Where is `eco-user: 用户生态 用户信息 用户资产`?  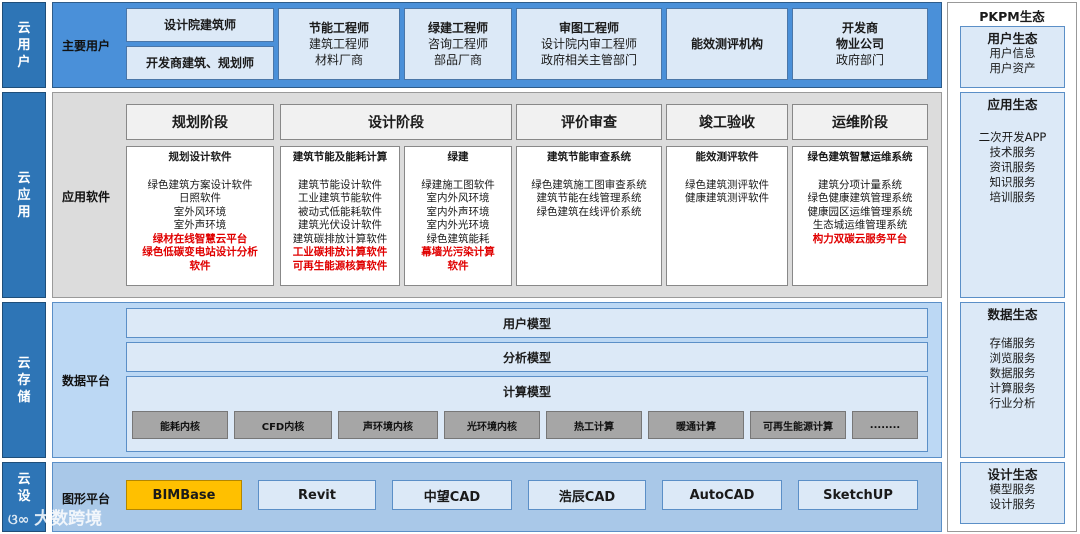 eco-user: 用户生态 用户信息 用户资产 is located at coordinates (1012, 57).